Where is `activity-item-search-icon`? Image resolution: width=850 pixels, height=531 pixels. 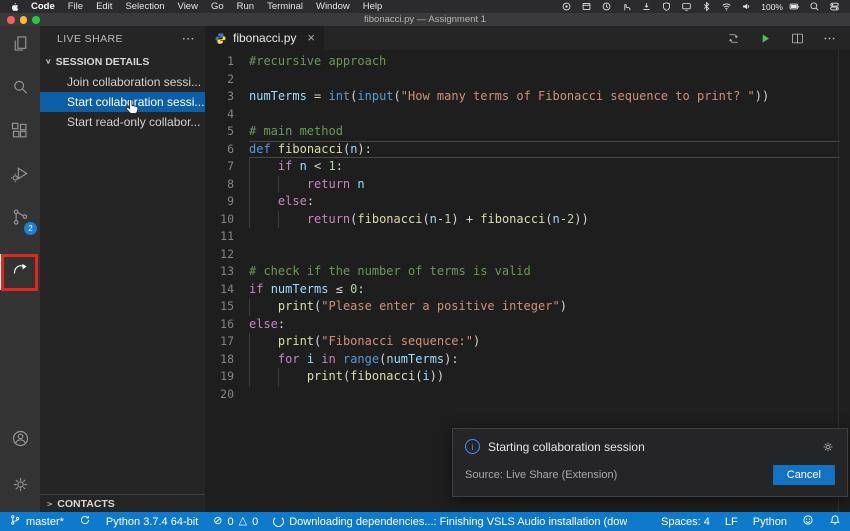
activity-item-search-icon is located at coordinates (20, 90).